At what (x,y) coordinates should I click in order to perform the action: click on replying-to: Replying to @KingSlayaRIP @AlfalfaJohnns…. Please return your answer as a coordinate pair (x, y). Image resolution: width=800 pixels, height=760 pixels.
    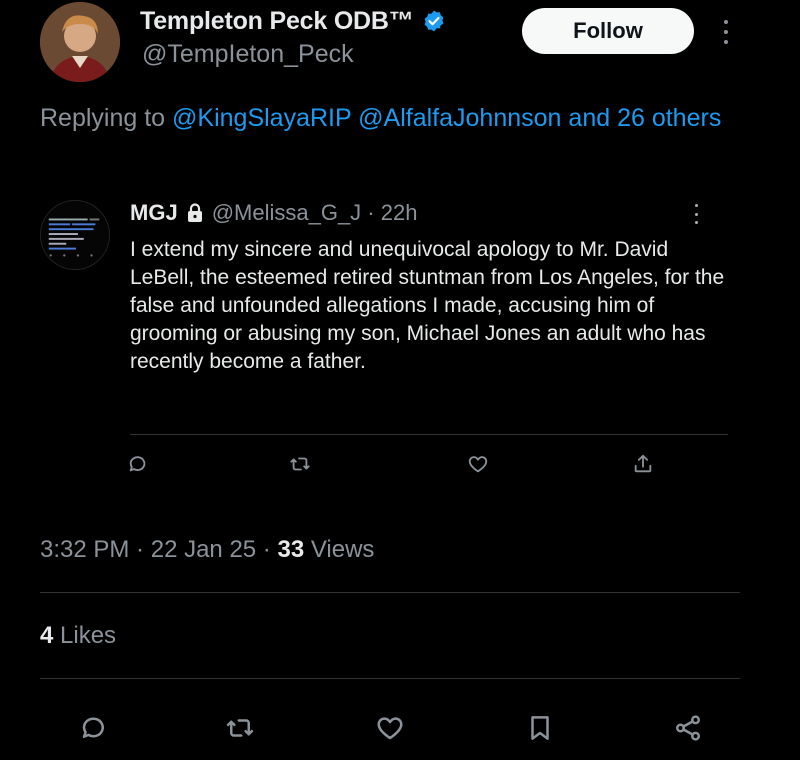
    Looking at the image, I should click on (405, 118).